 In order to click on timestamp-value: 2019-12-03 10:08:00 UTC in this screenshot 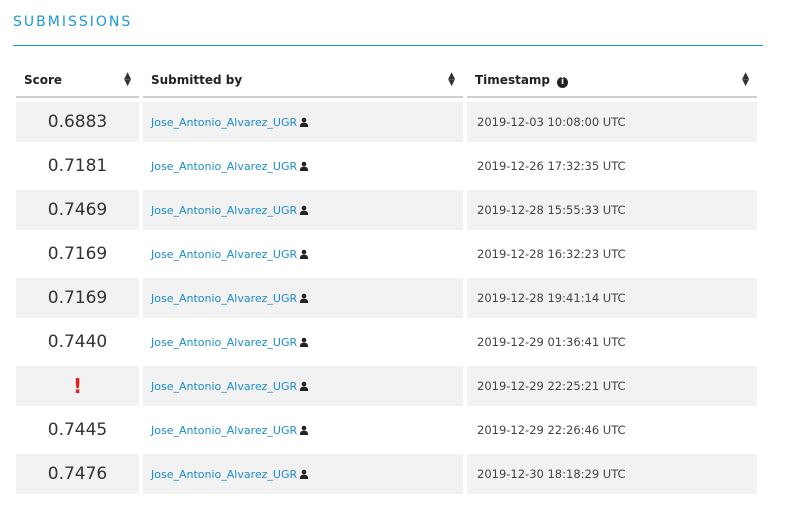, I will do `click(551, 122)`.